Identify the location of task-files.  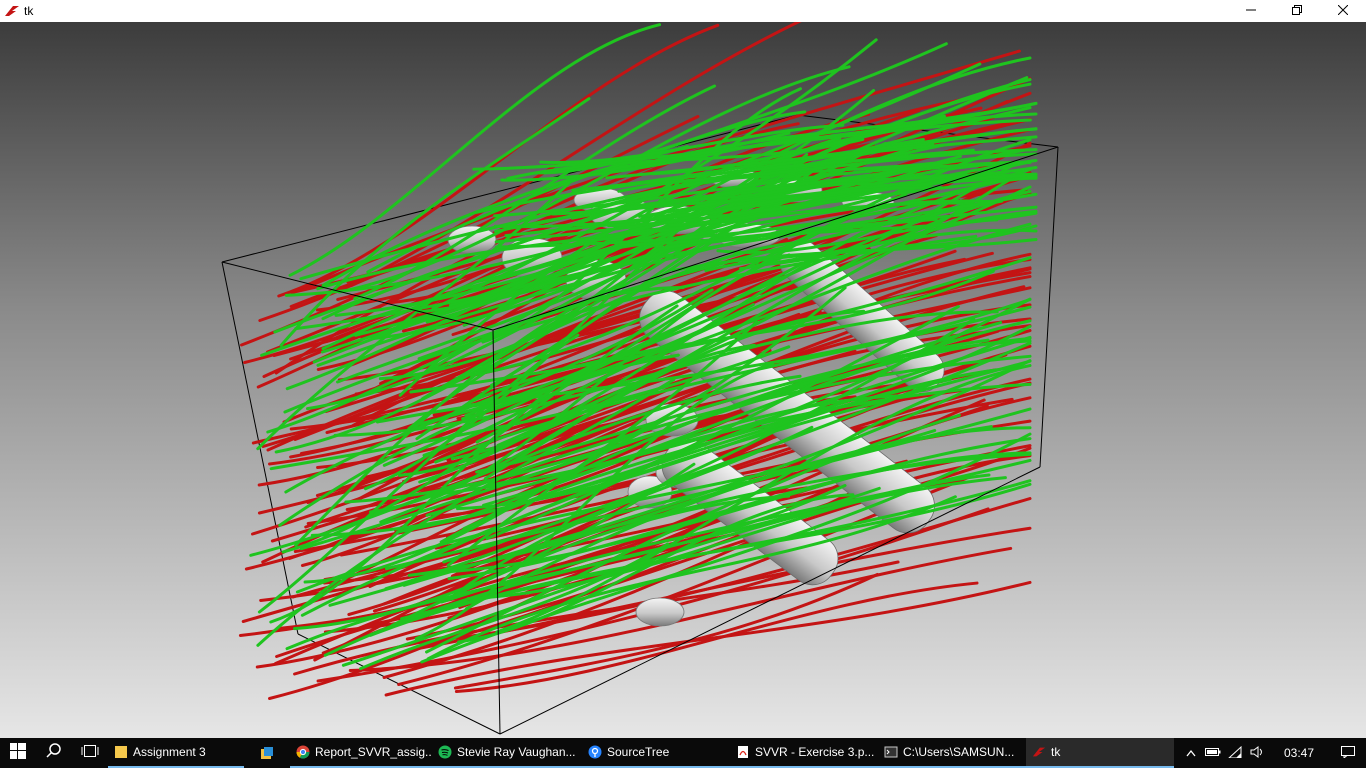
(267, 753).